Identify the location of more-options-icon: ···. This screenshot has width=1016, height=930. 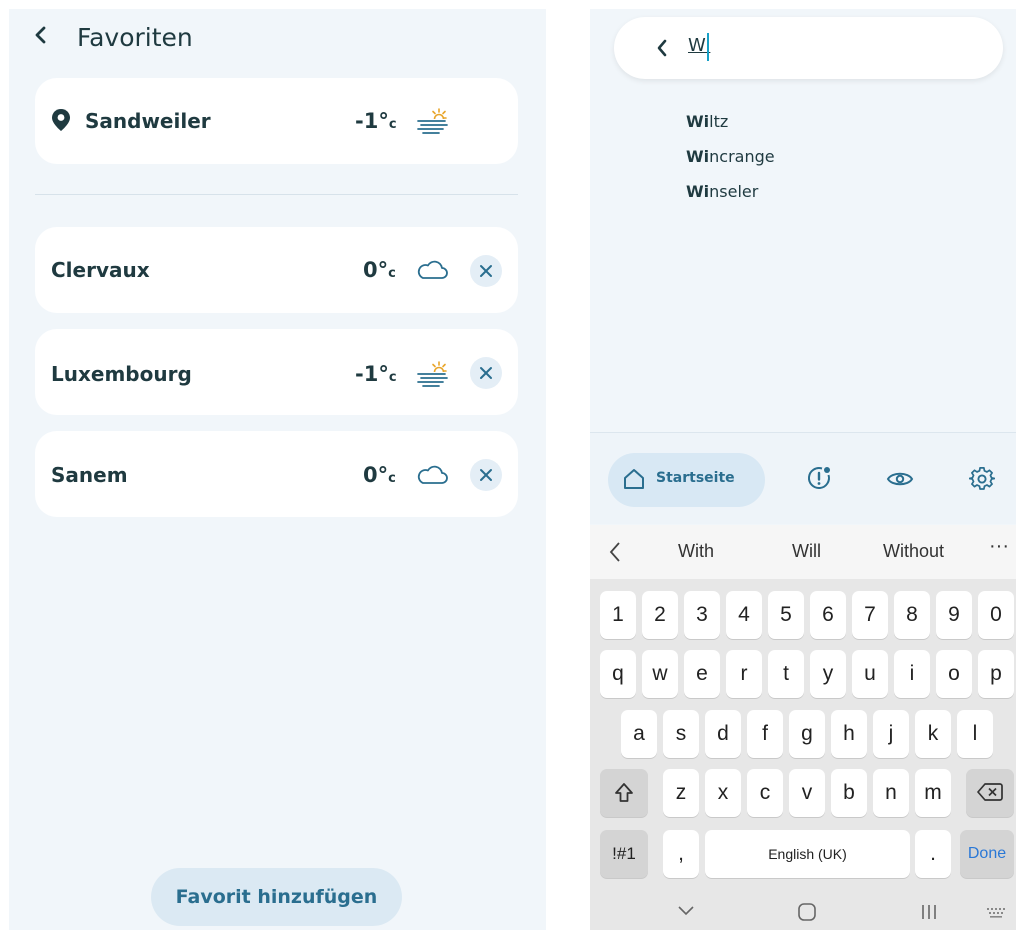
(999, 546).